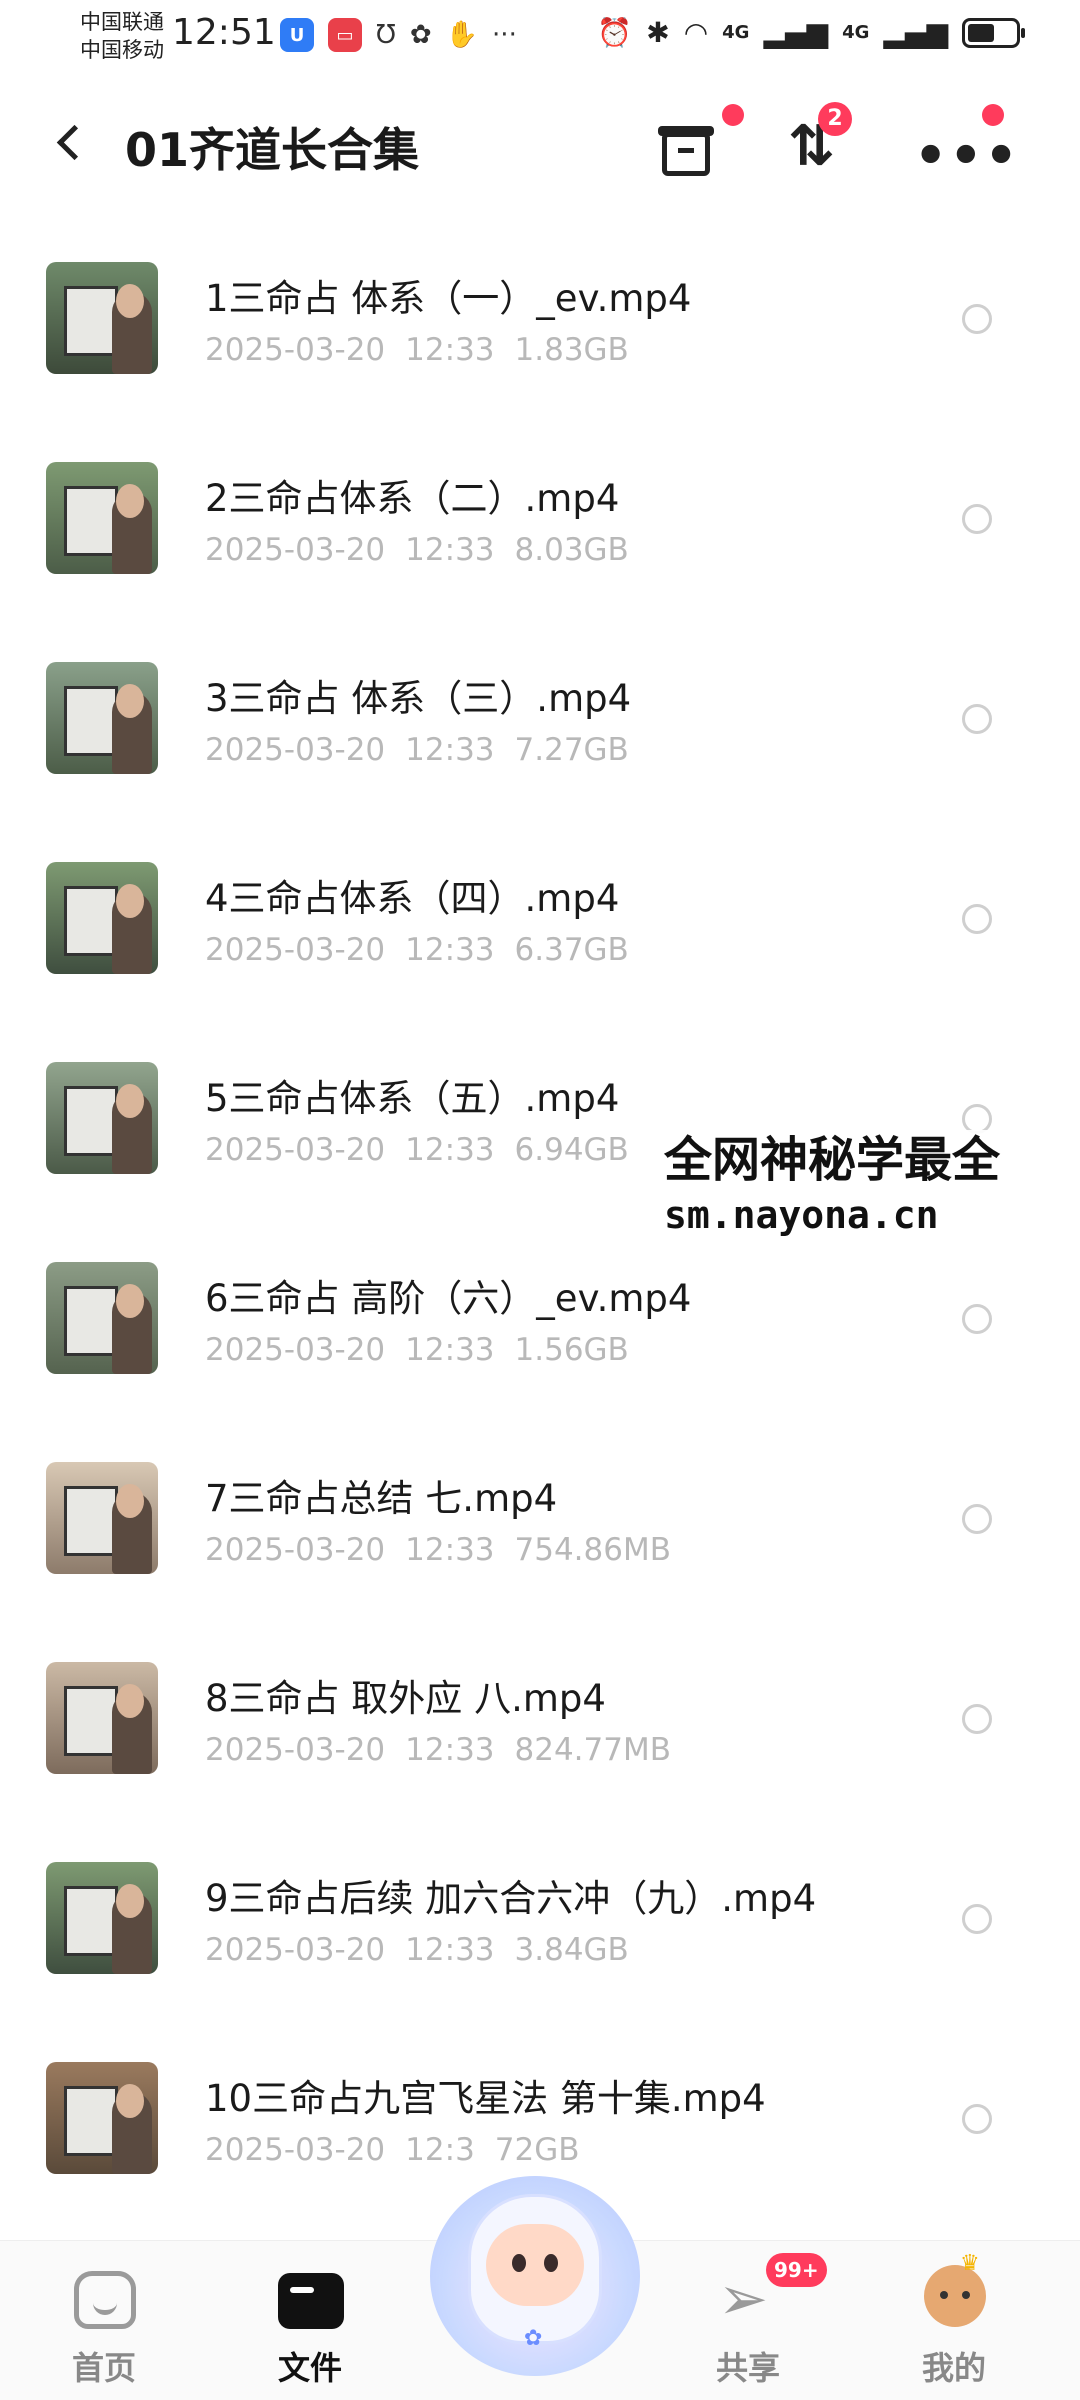  What do you see at coordinates (533, 2338) in the screenshot?
I see `cloud-logo-icon: ✿` at bounding box center [533, 2338].